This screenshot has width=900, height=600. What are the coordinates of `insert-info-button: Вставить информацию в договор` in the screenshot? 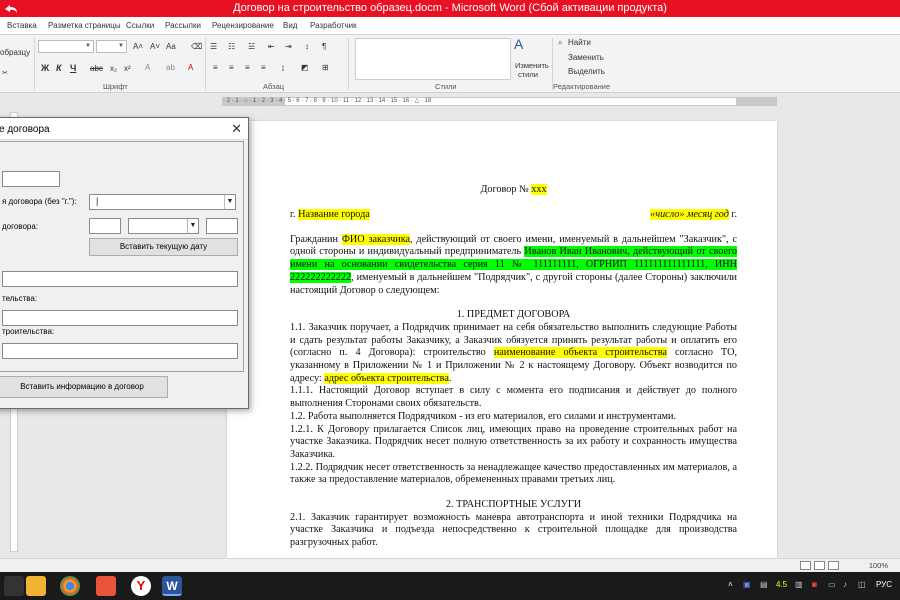 It's located at (84, 387).